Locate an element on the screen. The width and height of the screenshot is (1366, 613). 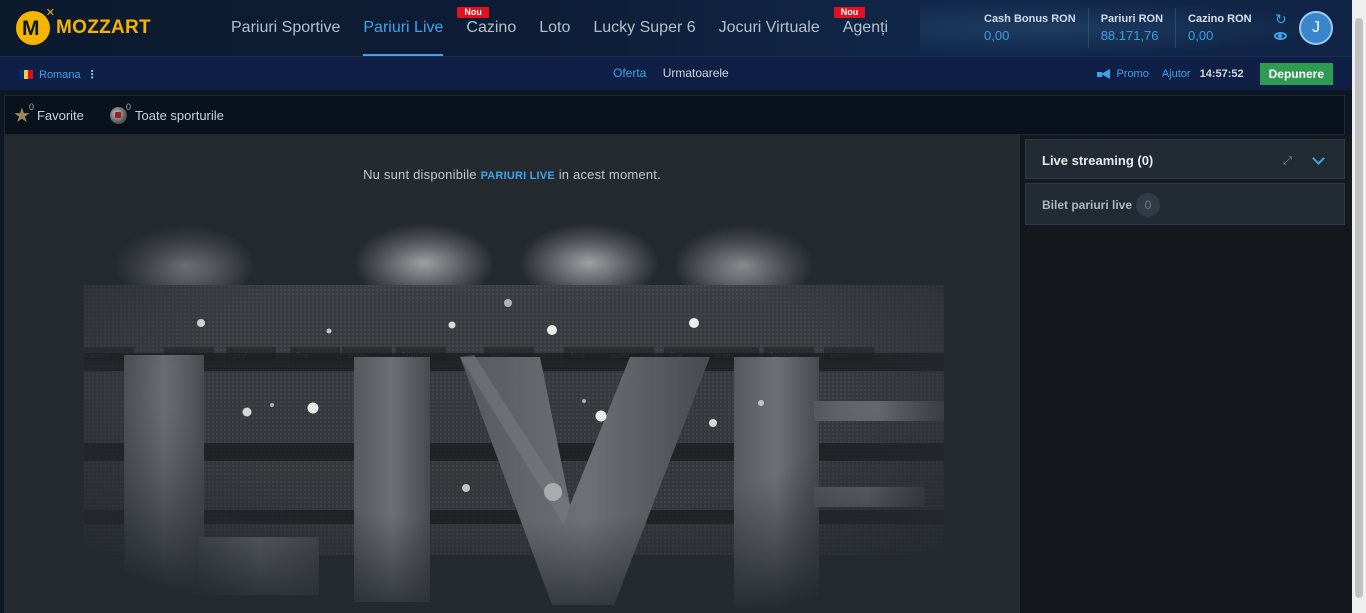
message-text: Nu sunt disponibile is located at coordinates (422, 174).